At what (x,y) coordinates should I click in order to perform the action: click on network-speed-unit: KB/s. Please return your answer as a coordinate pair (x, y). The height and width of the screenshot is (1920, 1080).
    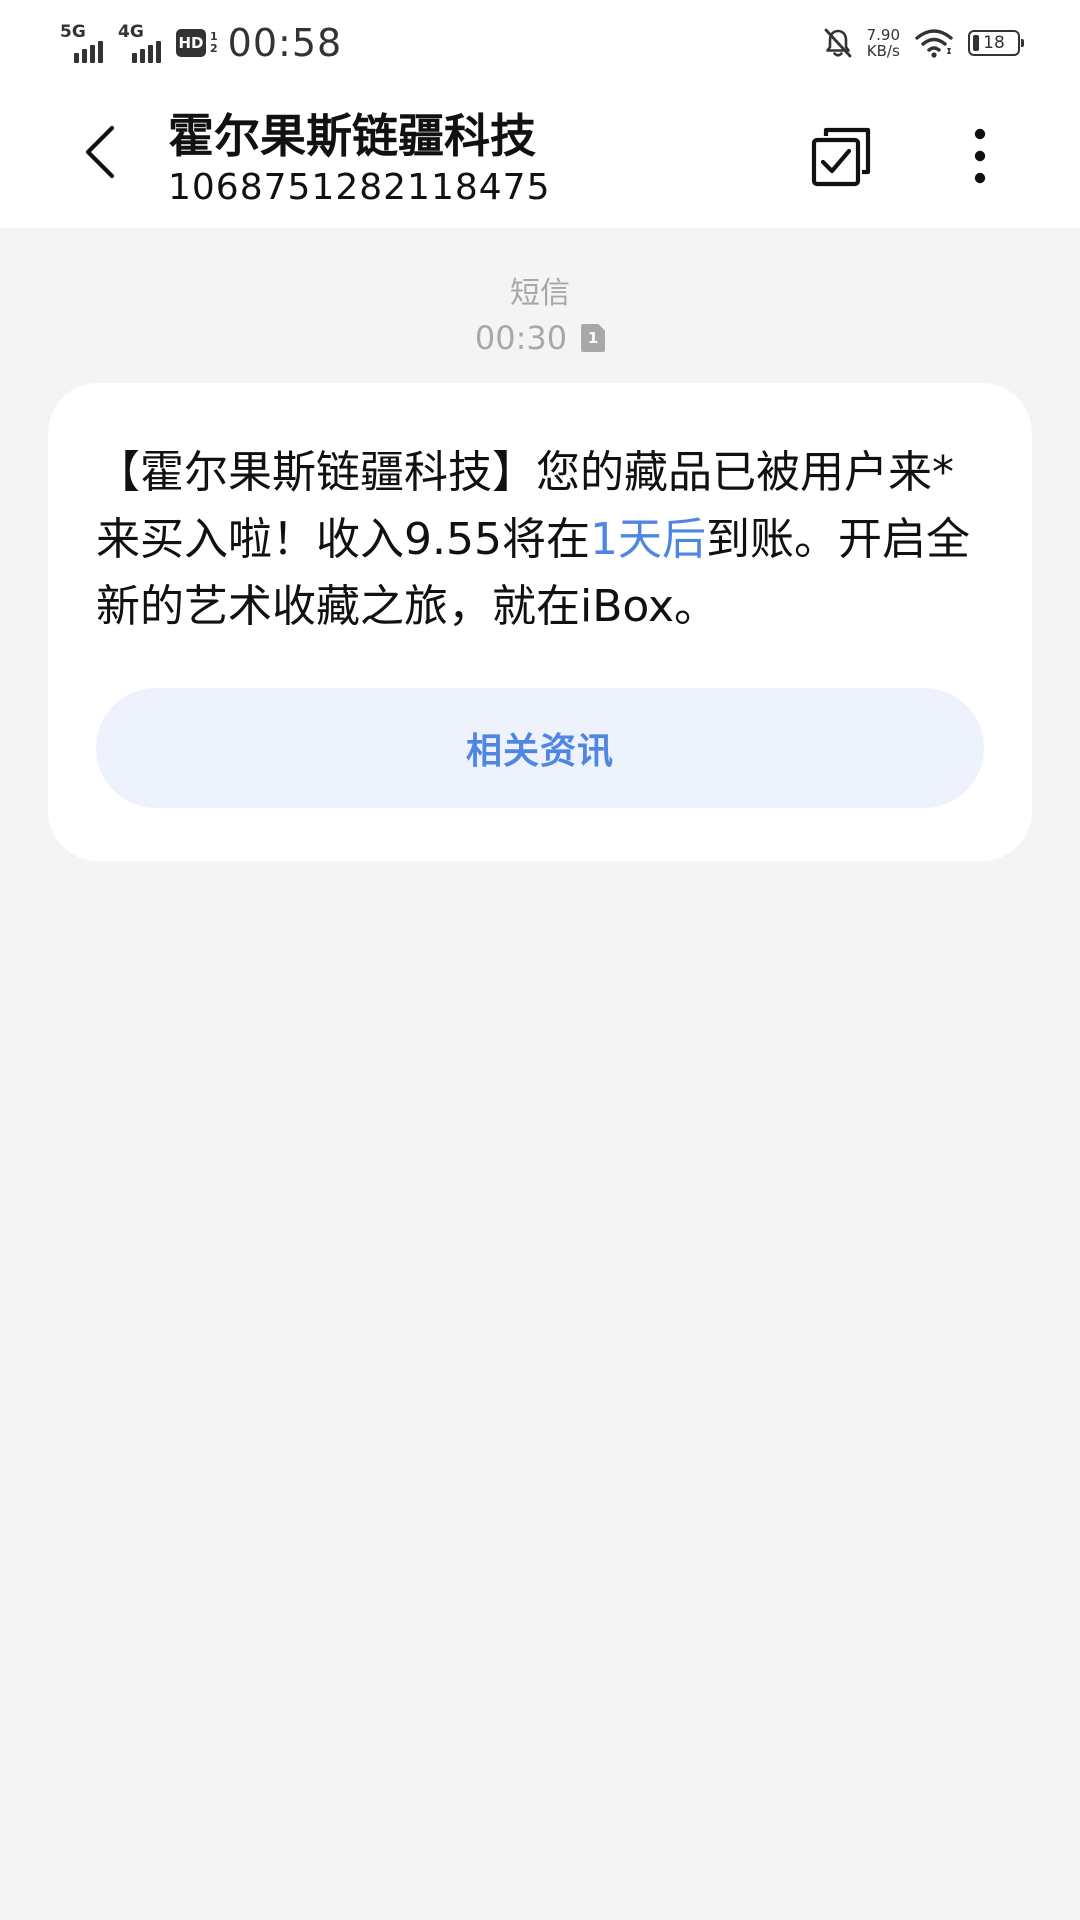
    Looking at the image, I should click on (883, 51).